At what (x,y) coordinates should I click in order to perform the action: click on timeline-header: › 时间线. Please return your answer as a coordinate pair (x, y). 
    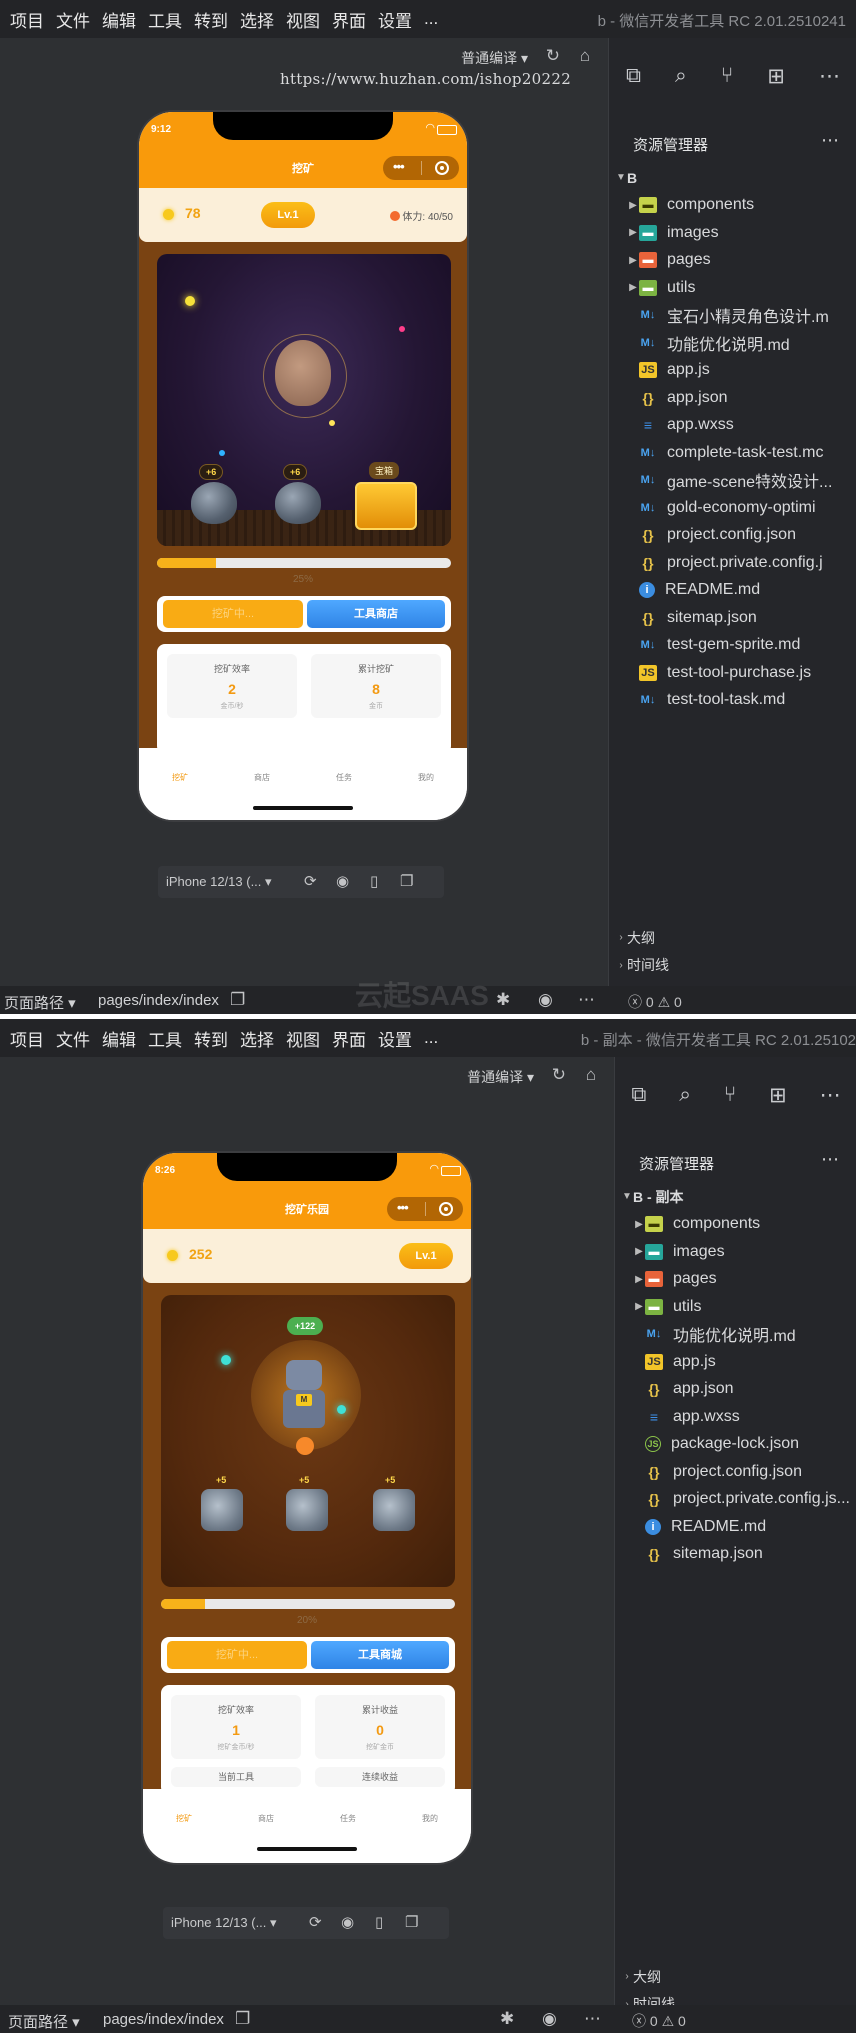
    Looking at the image, I should click on (732, 966).